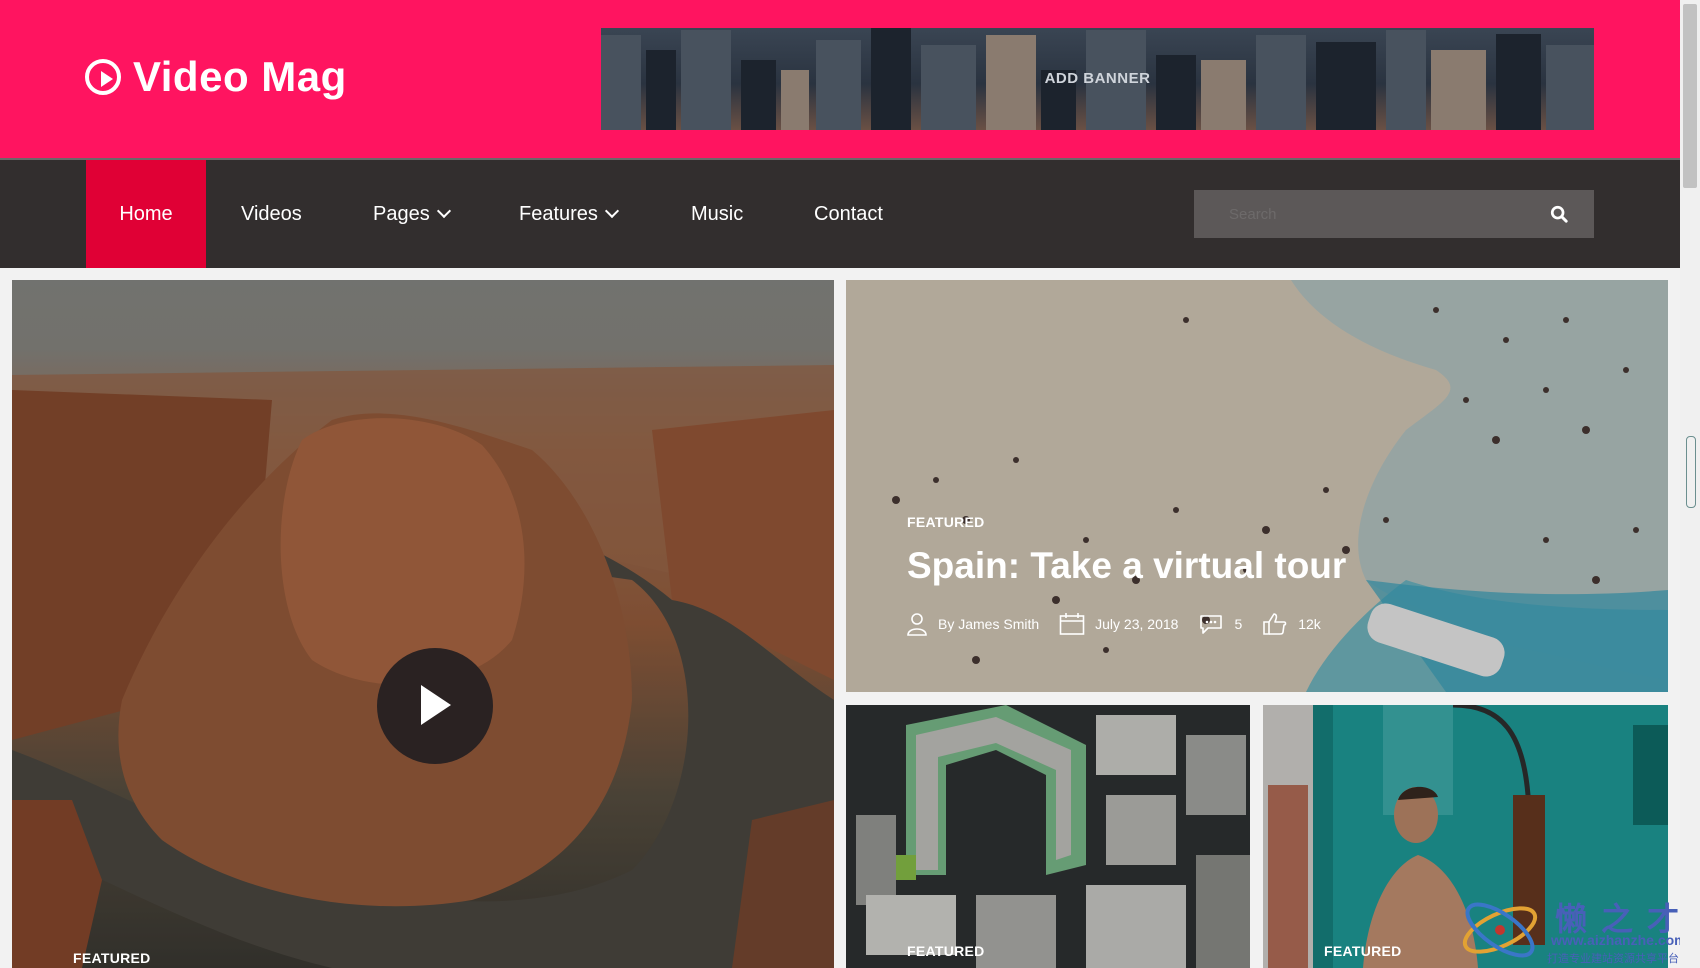  I want to click on nav-music-label: Music, so click(717, 214).